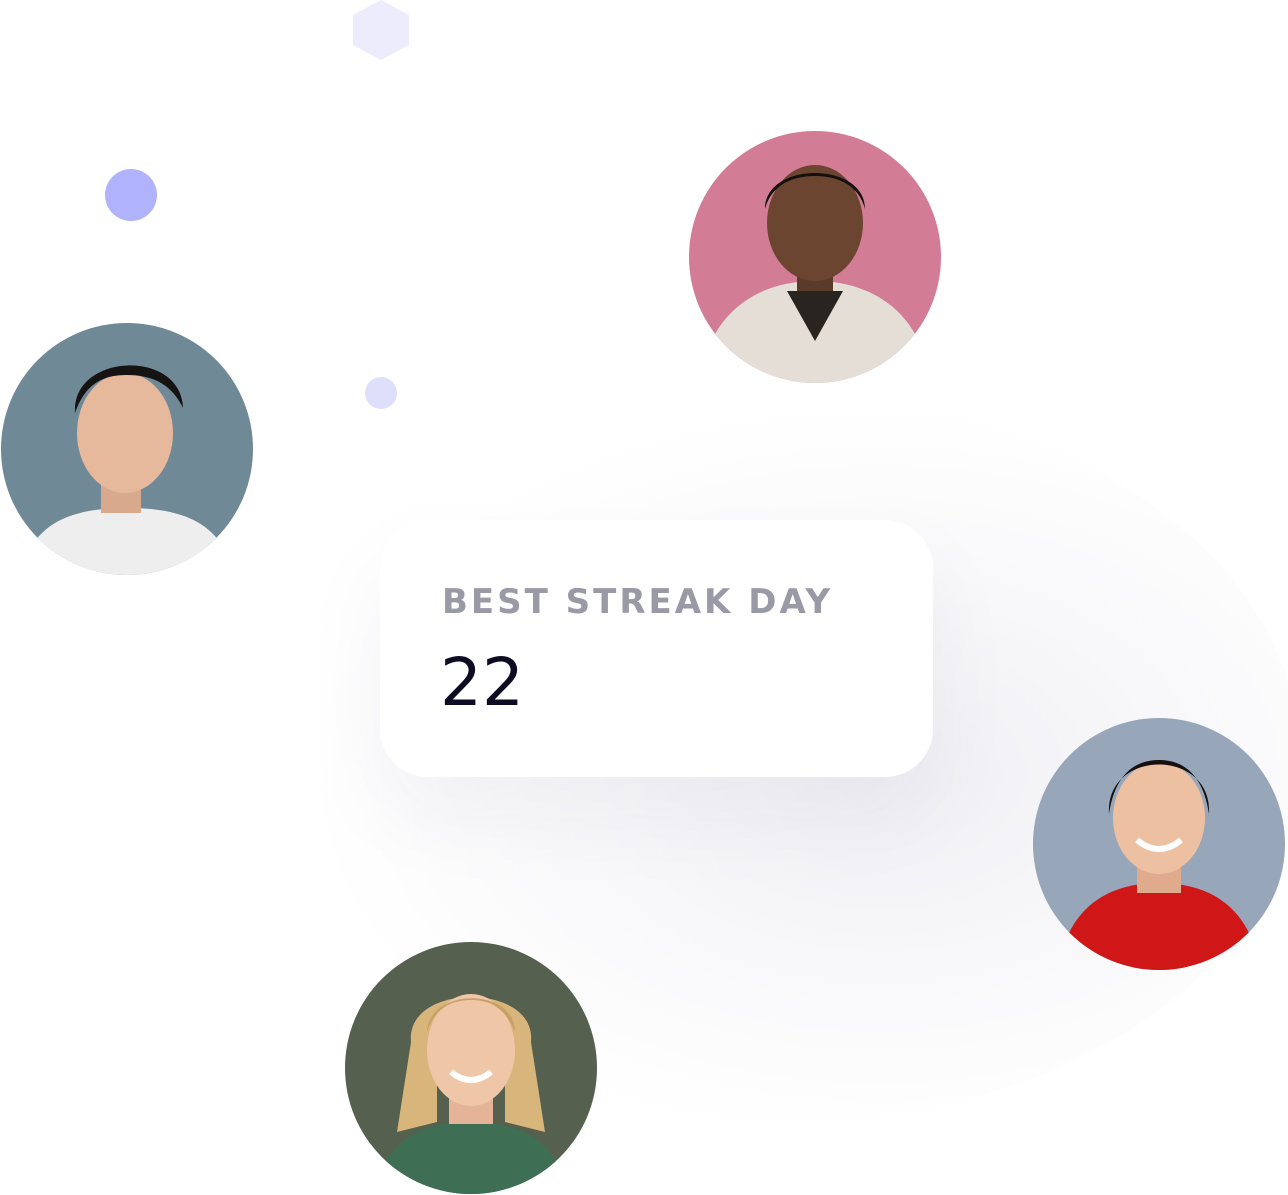 The height and width of the screenshot is (1195, 1288). I want to click on hexagon-shape, so click(381, 30).